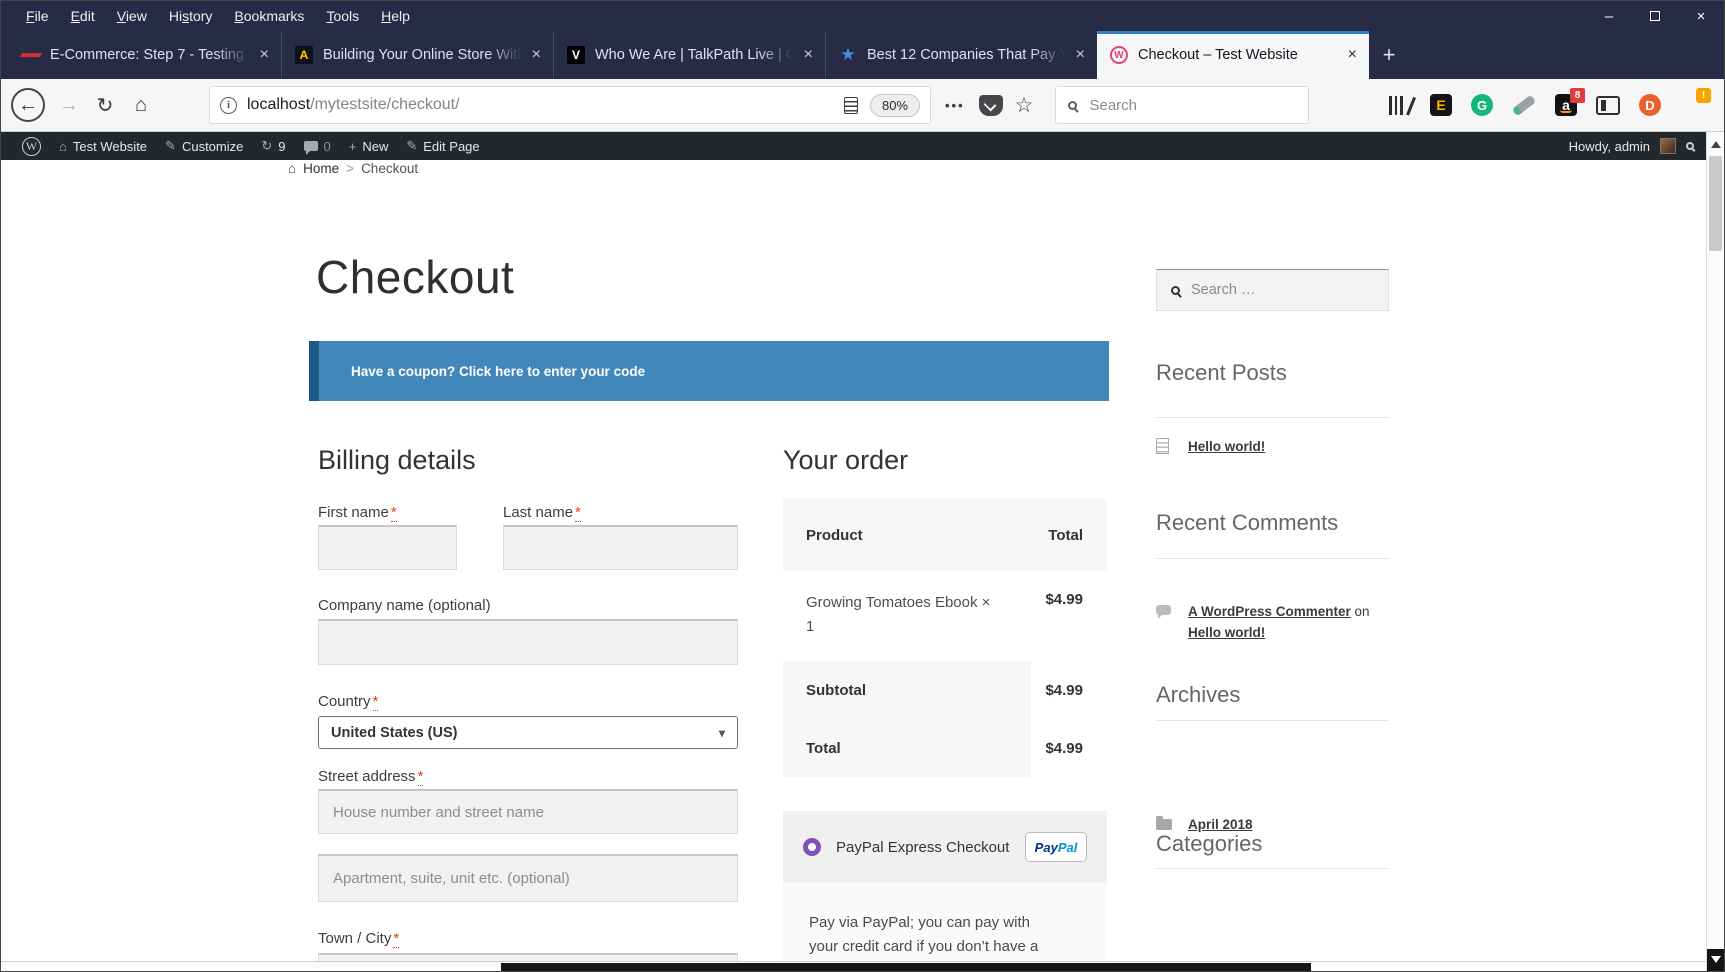  Describe the element at coordinates (1715, 551) in the screenshot. I see `vertical-scrollbar` at that location.